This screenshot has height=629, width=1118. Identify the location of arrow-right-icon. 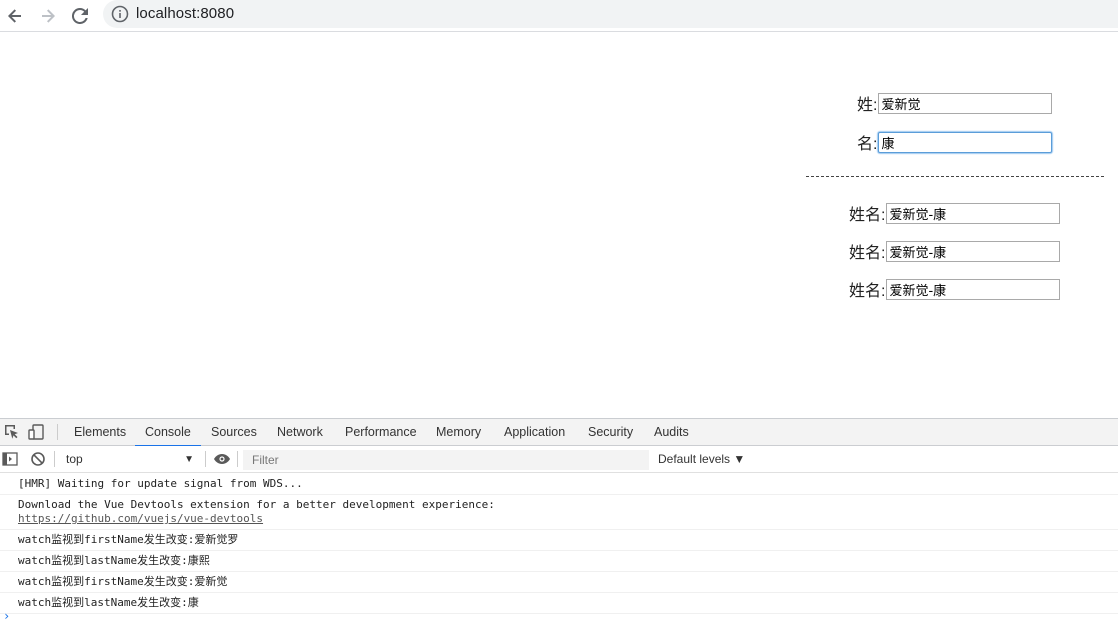
(48, 16).